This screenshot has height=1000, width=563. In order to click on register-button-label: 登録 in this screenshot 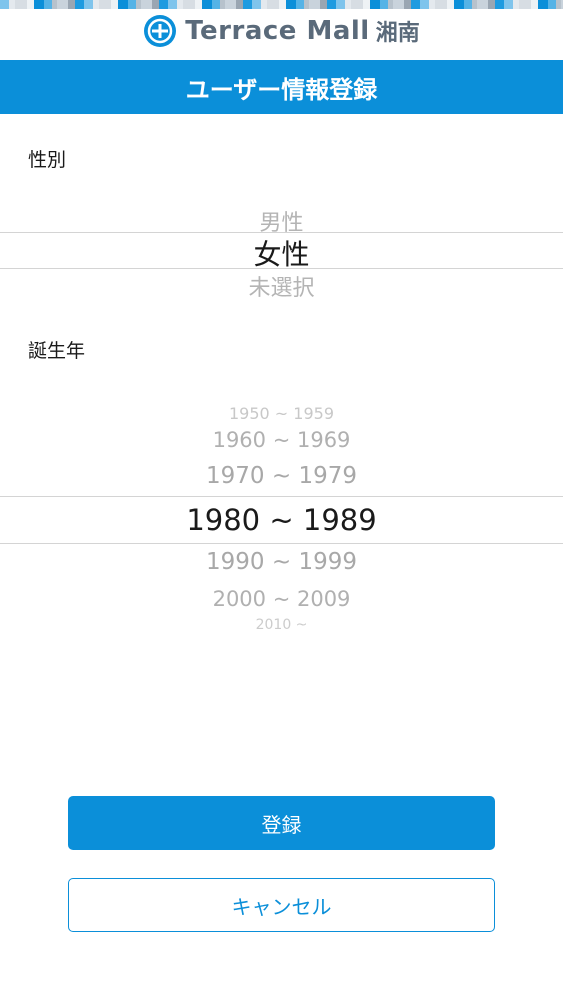, I will do `click(281, 824)`.